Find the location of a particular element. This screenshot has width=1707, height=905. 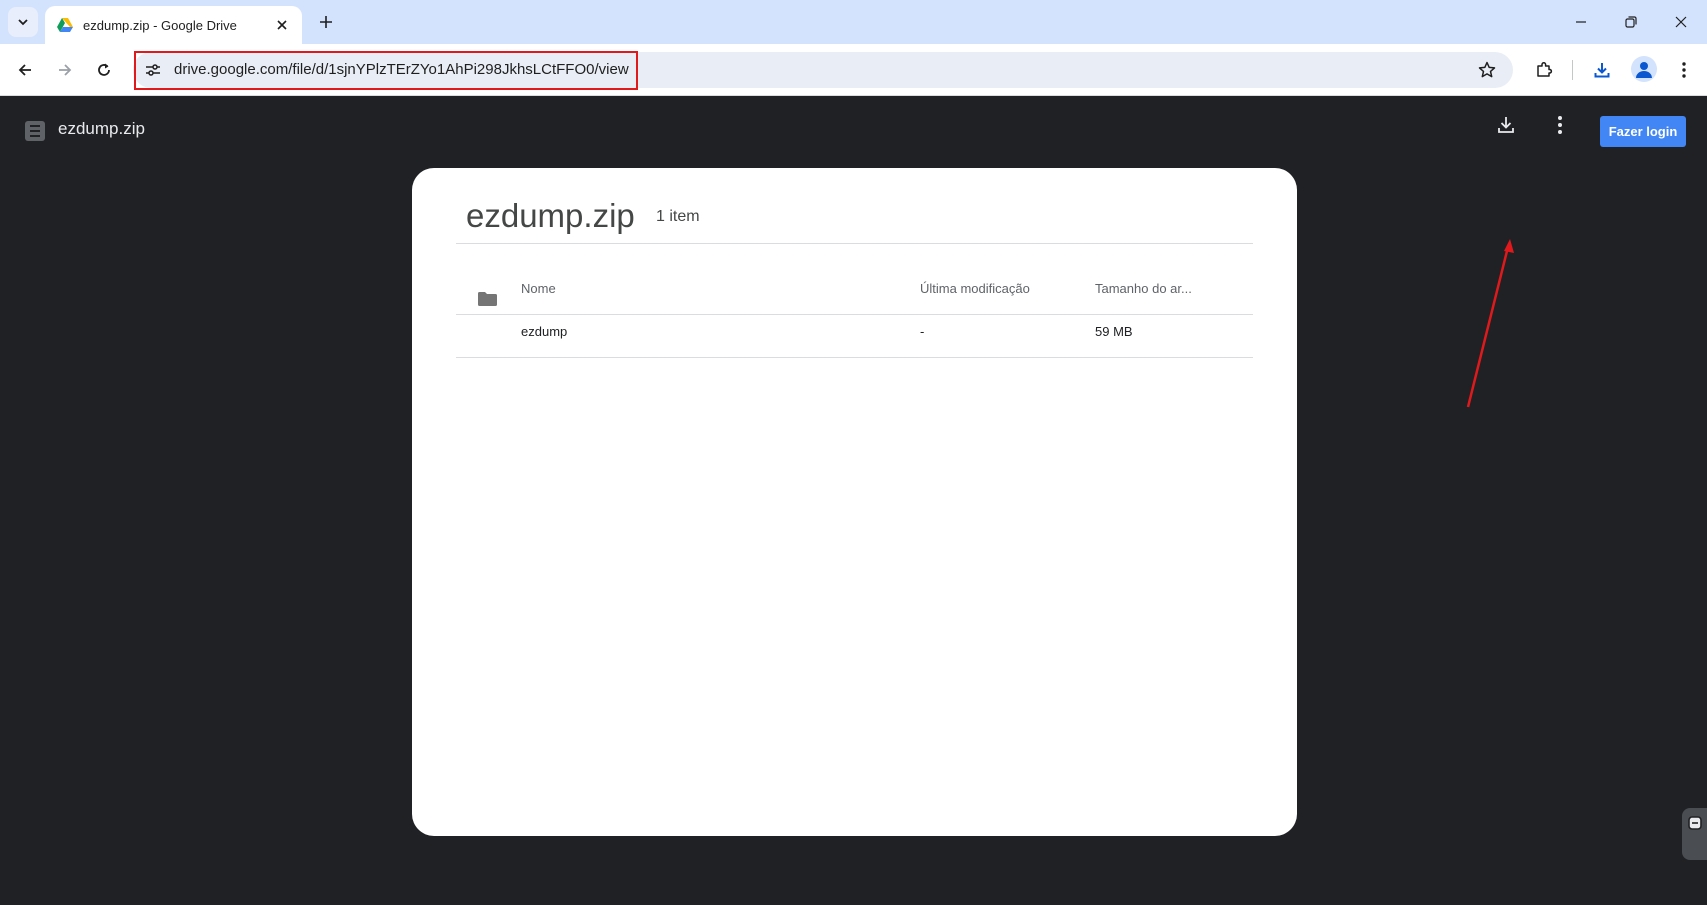

archive-item-count: 1 item is located at coordinates (678, 216).